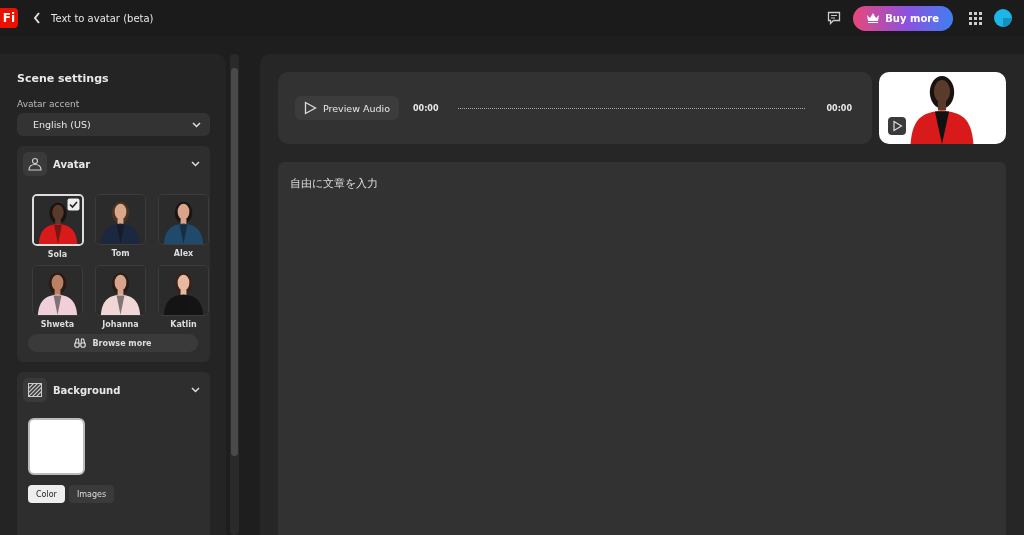 Image resolution: width=1024 pixels, height=535 pixels. I want to click on start-time: 00:00, so click(426, 108).